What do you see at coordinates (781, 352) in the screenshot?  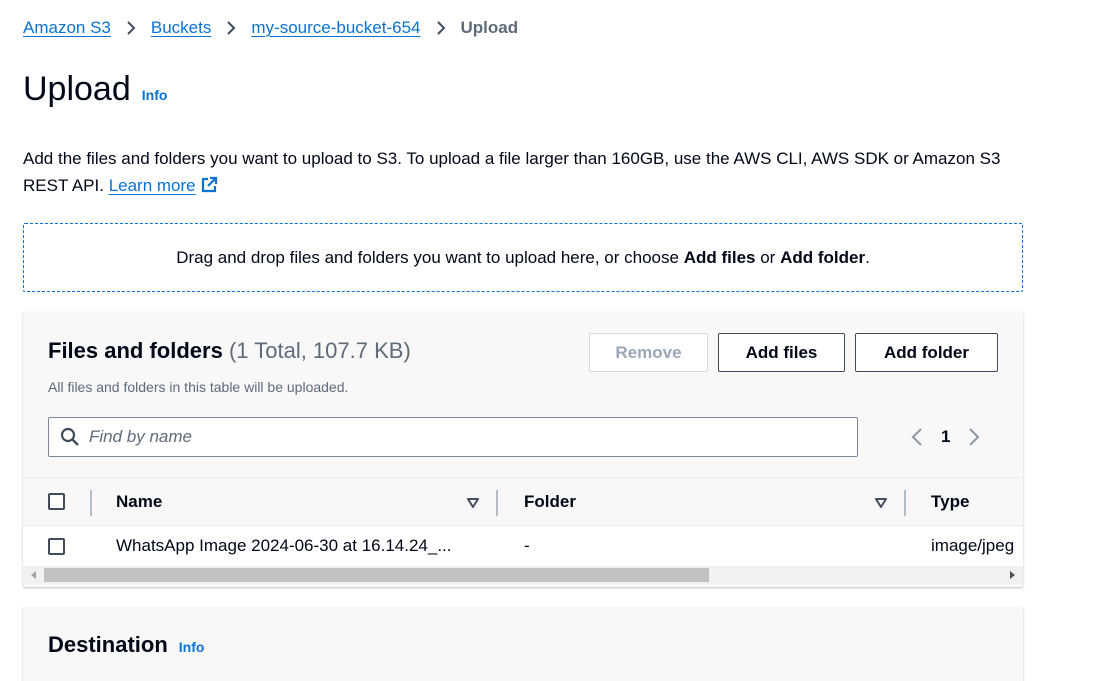 I see `add-files-button: Add files` at bounding box center [781, 352].